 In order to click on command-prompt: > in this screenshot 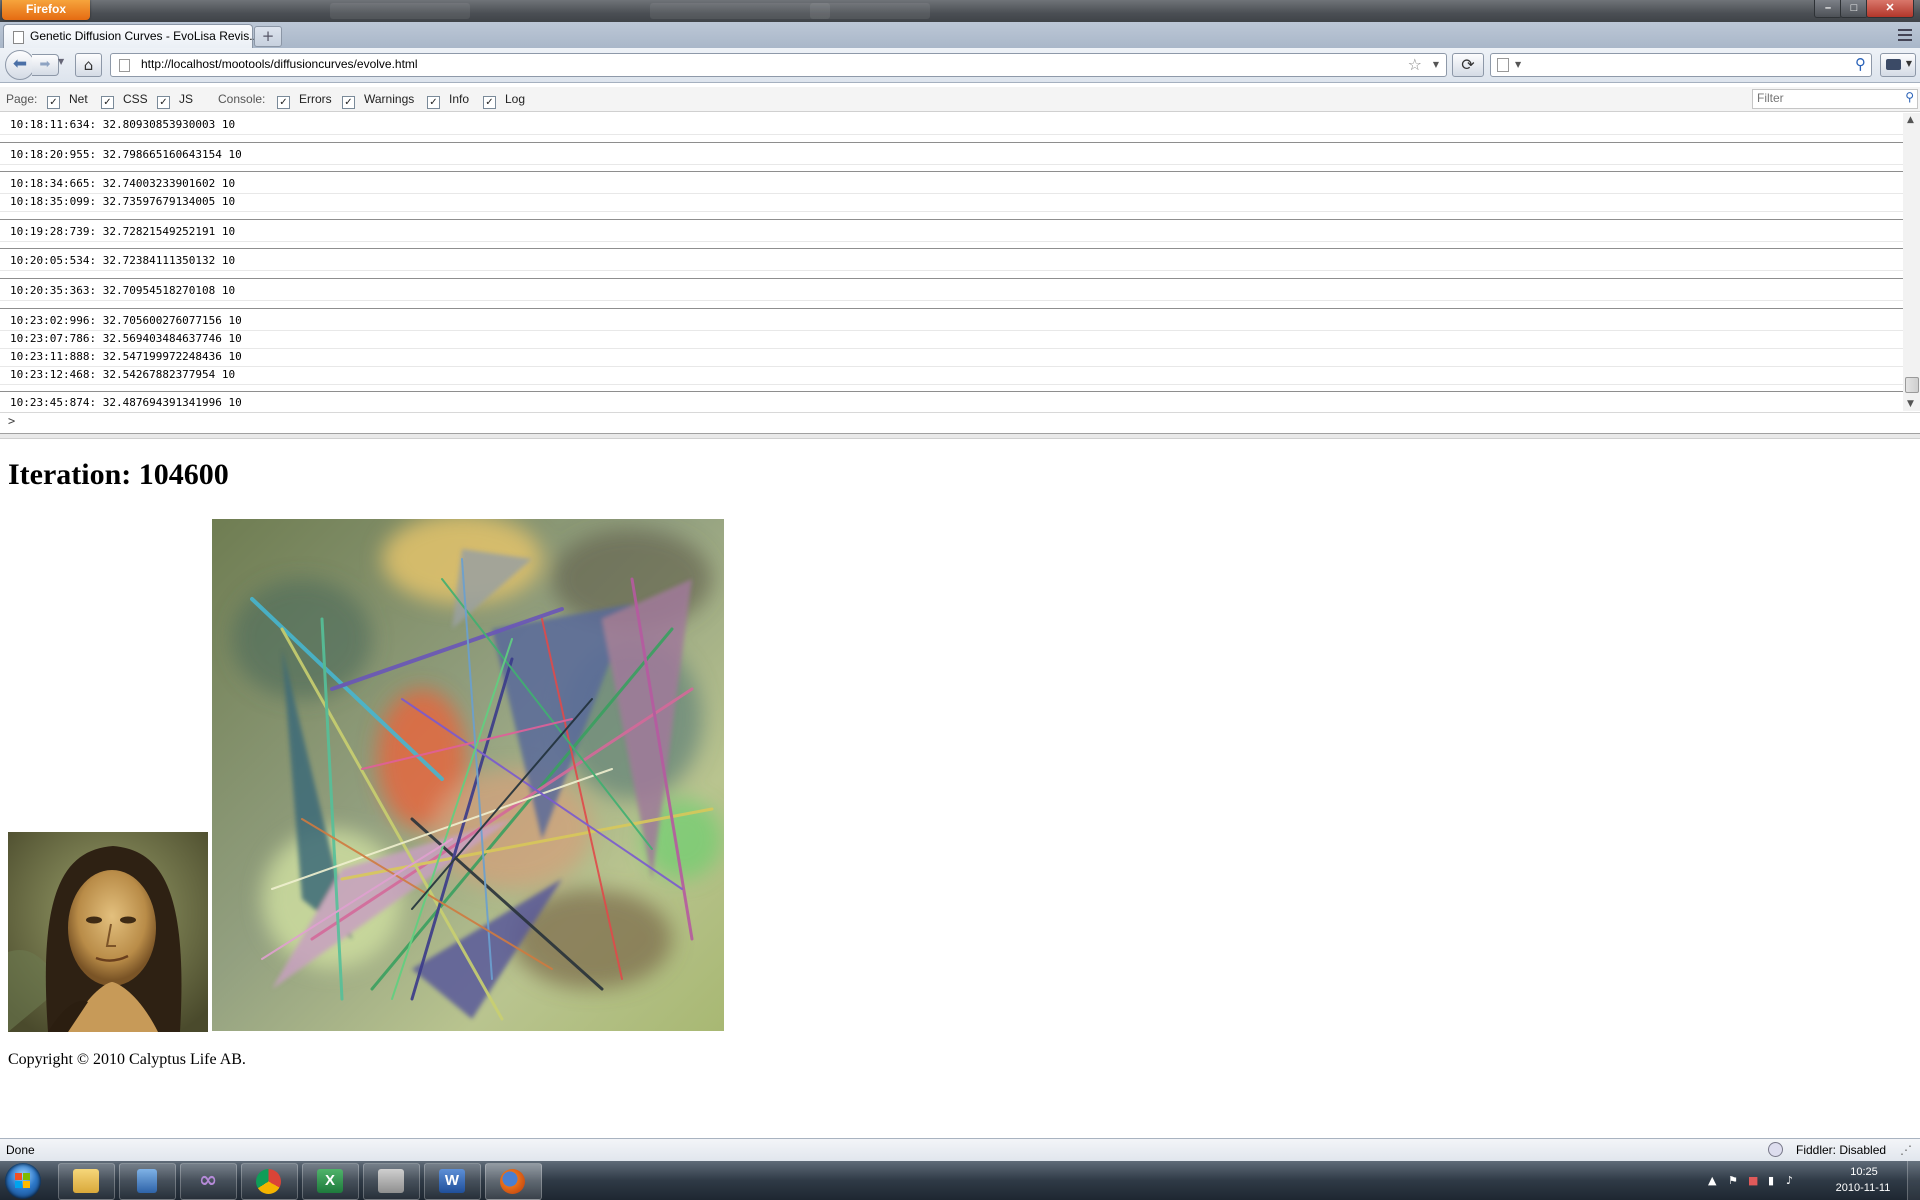, I will do `click(12, 421)`.